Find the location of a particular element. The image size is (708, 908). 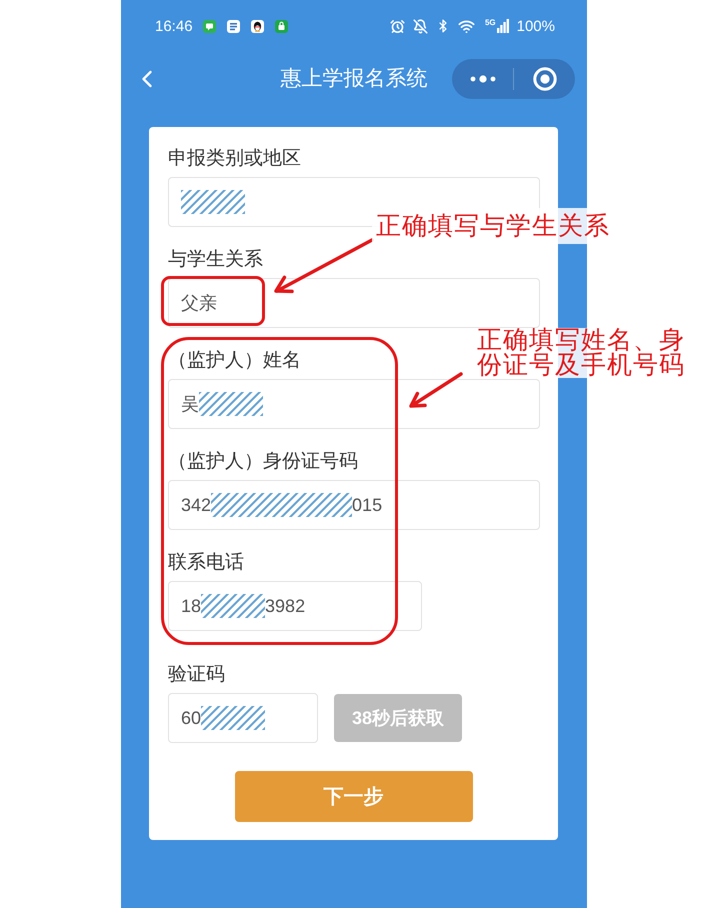

list-app-icon is located at coordinates (233, 26).